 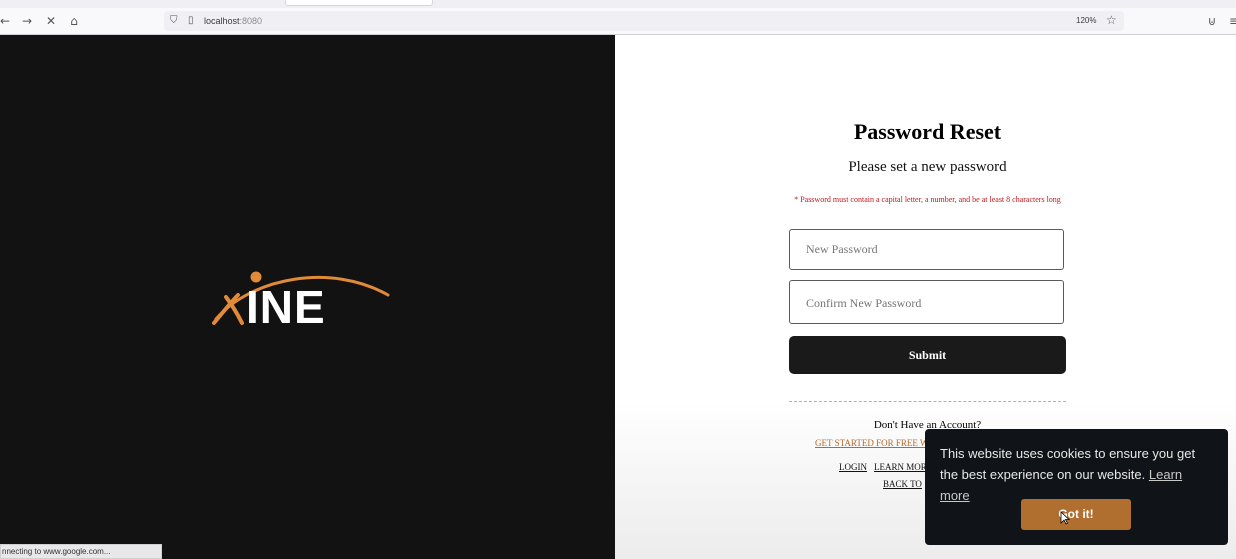 I want to click on learn-more-link: LEARN MOR, so click(x=900, y=467).